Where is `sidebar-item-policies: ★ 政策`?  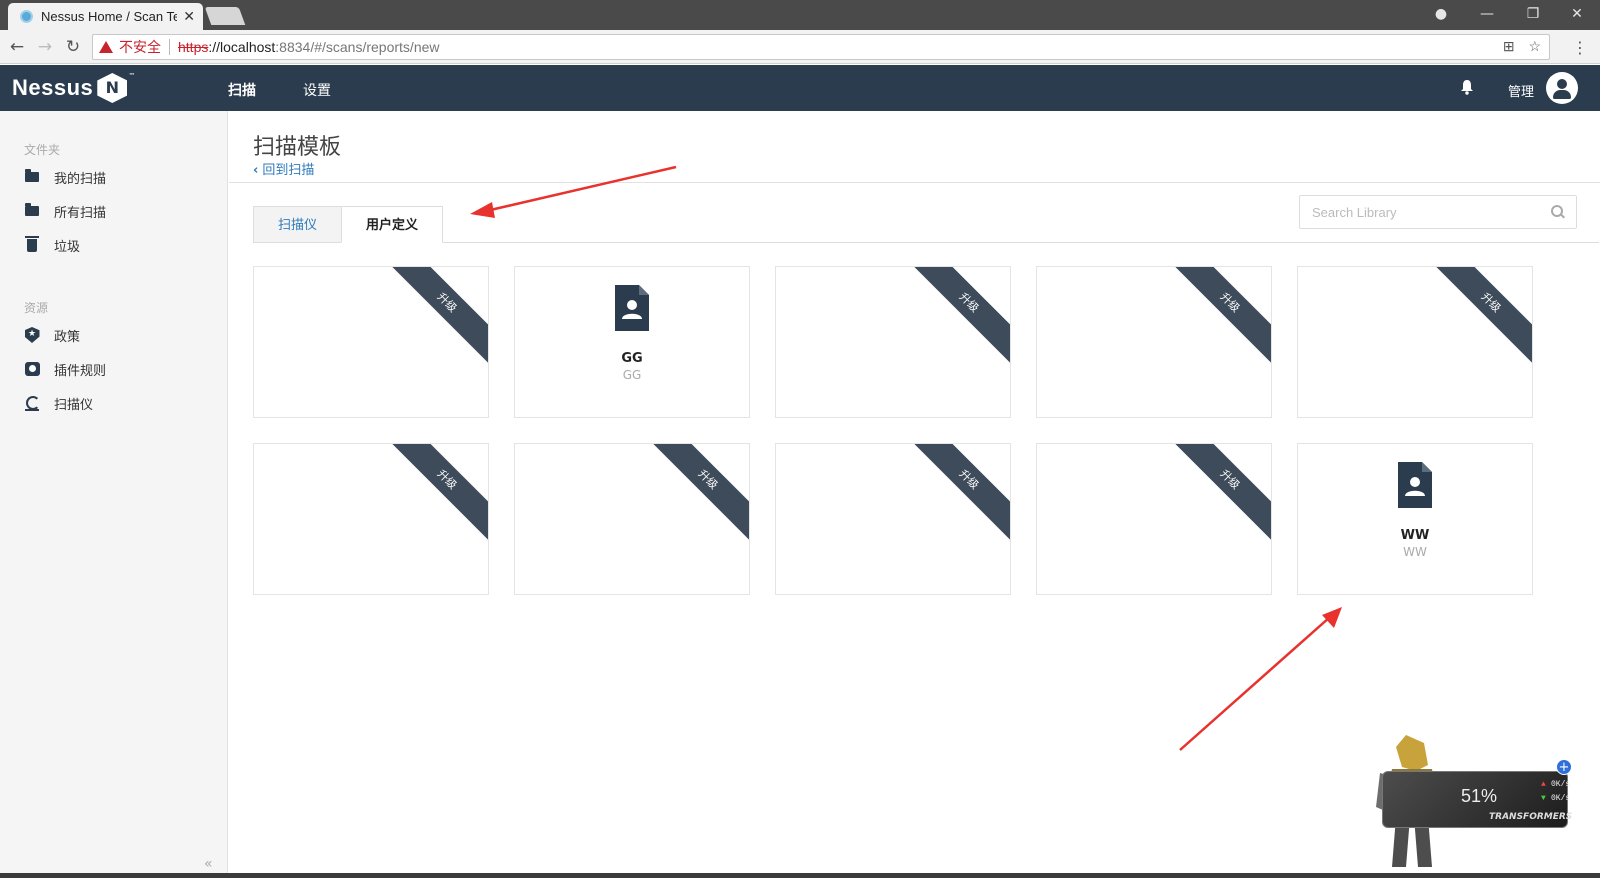 sidebar-item-policies: ★ 政策 is located at coordinates (52, 335).